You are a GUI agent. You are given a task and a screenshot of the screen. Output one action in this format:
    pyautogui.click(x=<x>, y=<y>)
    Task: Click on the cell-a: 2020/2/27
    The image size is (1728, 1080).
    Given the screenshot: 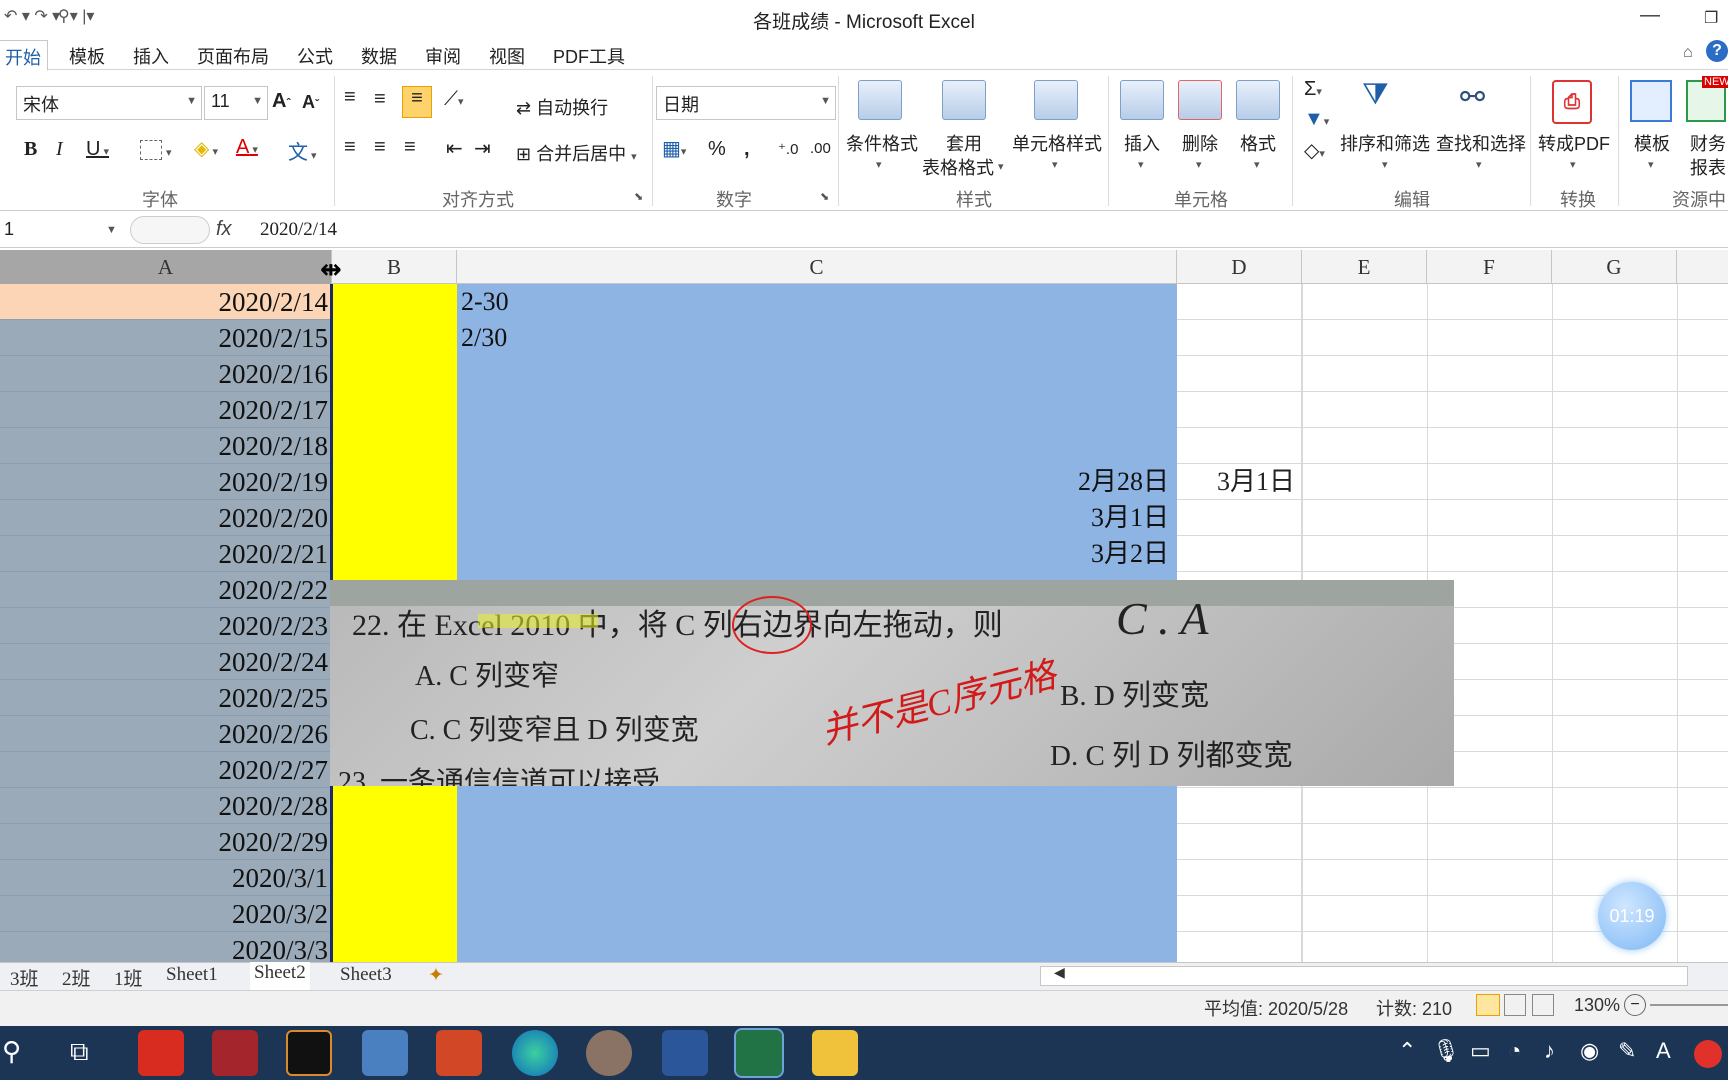 What is the action you would take?
    pyautogui.click(x=166, y=770)
    